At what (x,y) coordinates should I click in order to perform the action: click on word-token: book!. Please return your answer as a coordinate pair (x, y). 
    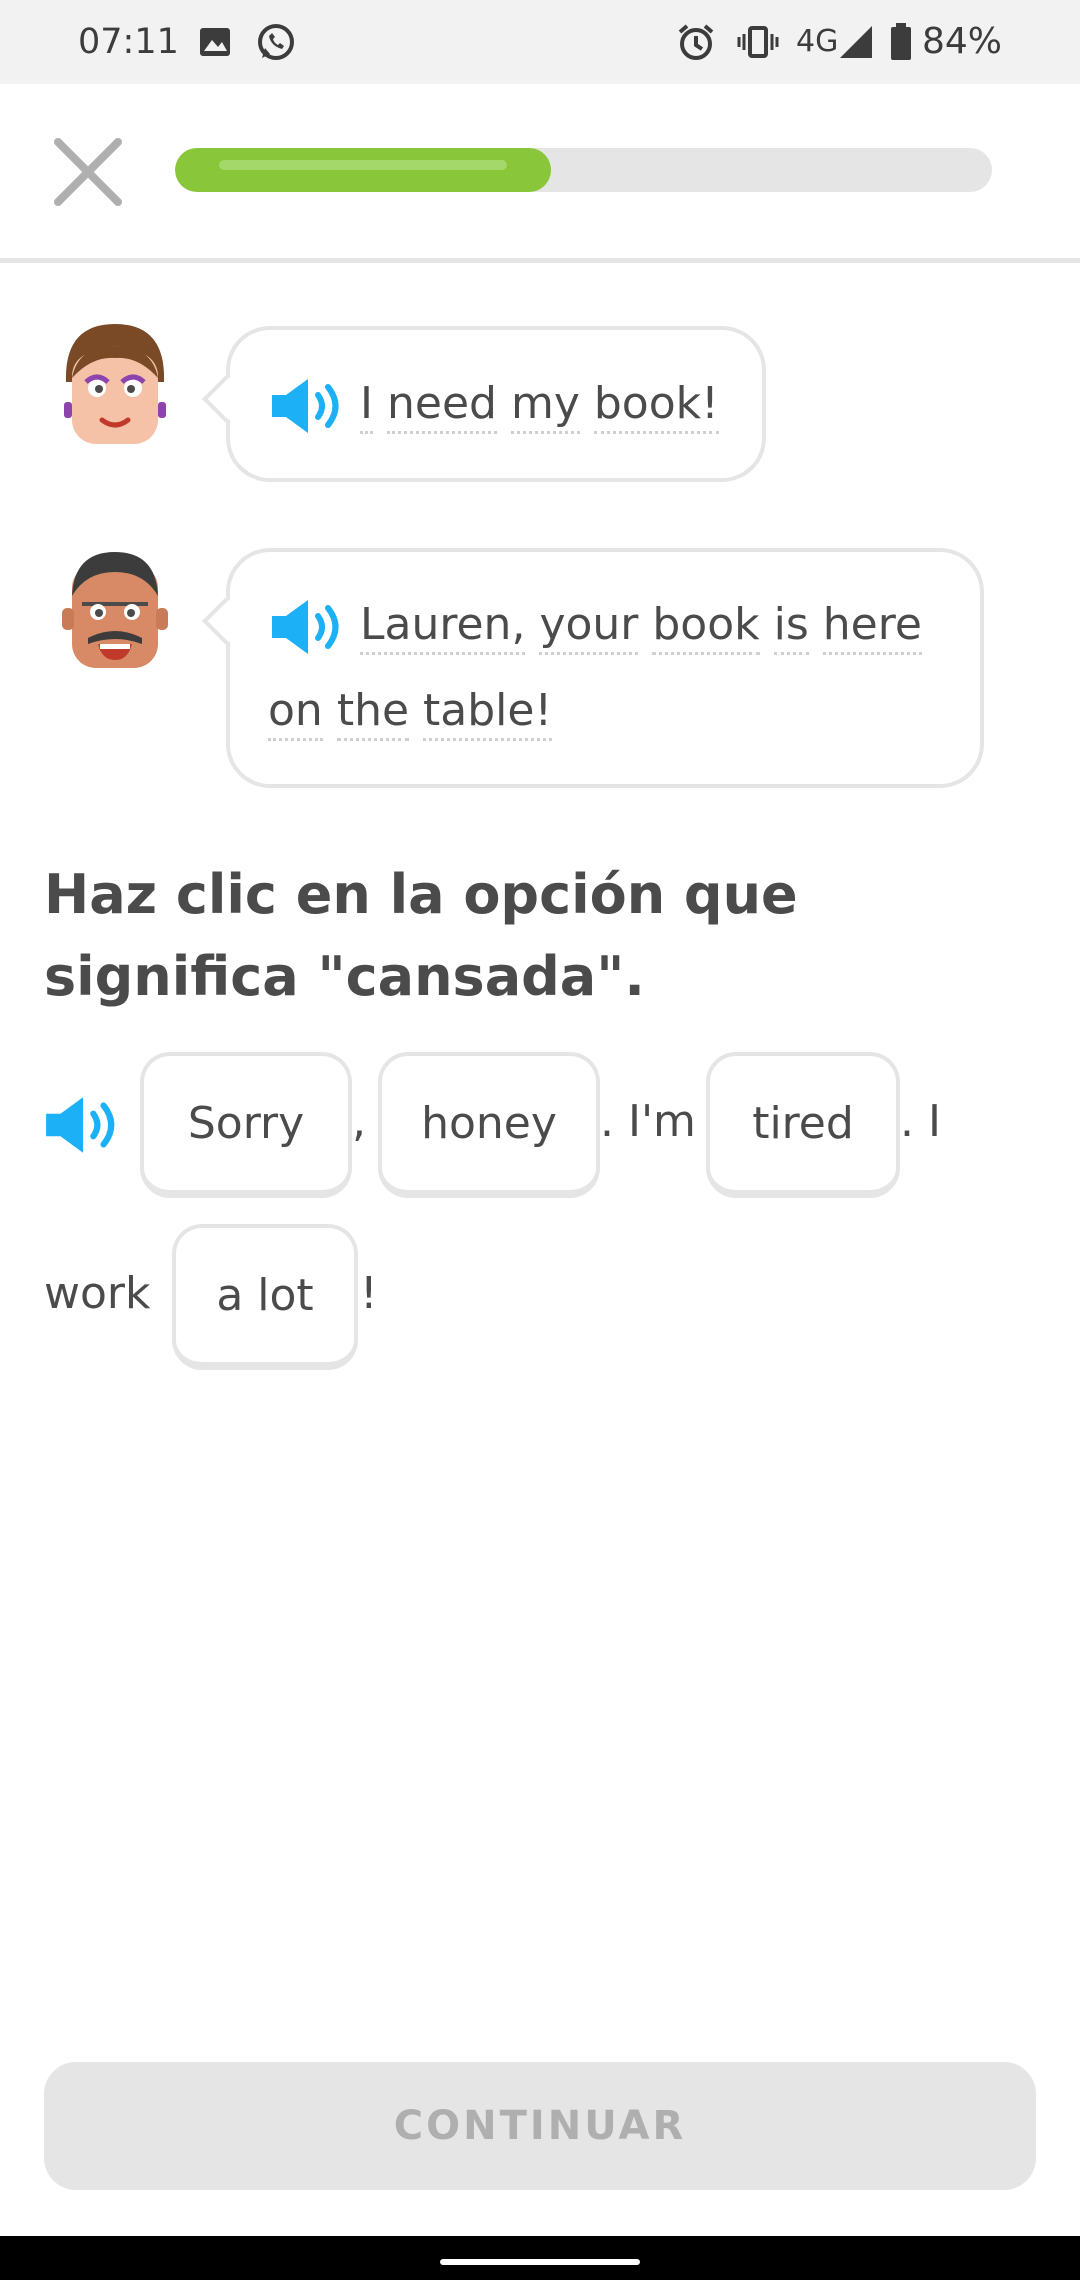
    Looking at the image, I should click on (656, 406).